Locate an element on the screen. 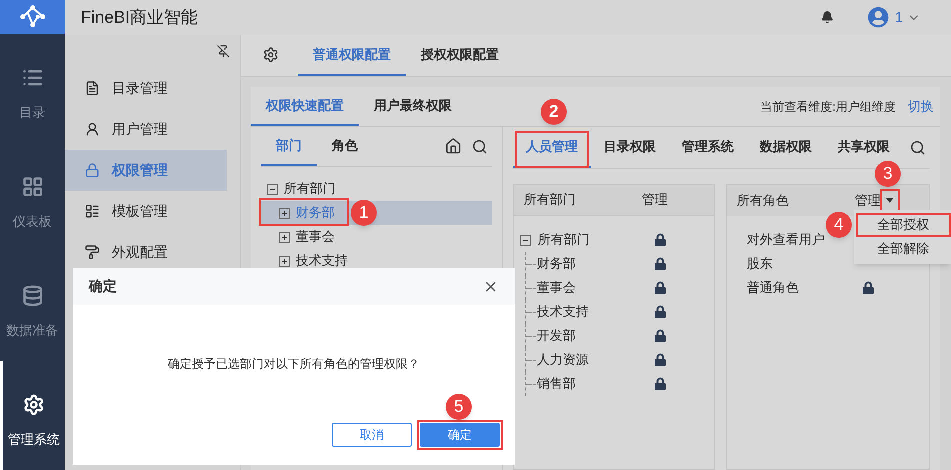  department-label: 销售部 is located at coordinates (557, 384).